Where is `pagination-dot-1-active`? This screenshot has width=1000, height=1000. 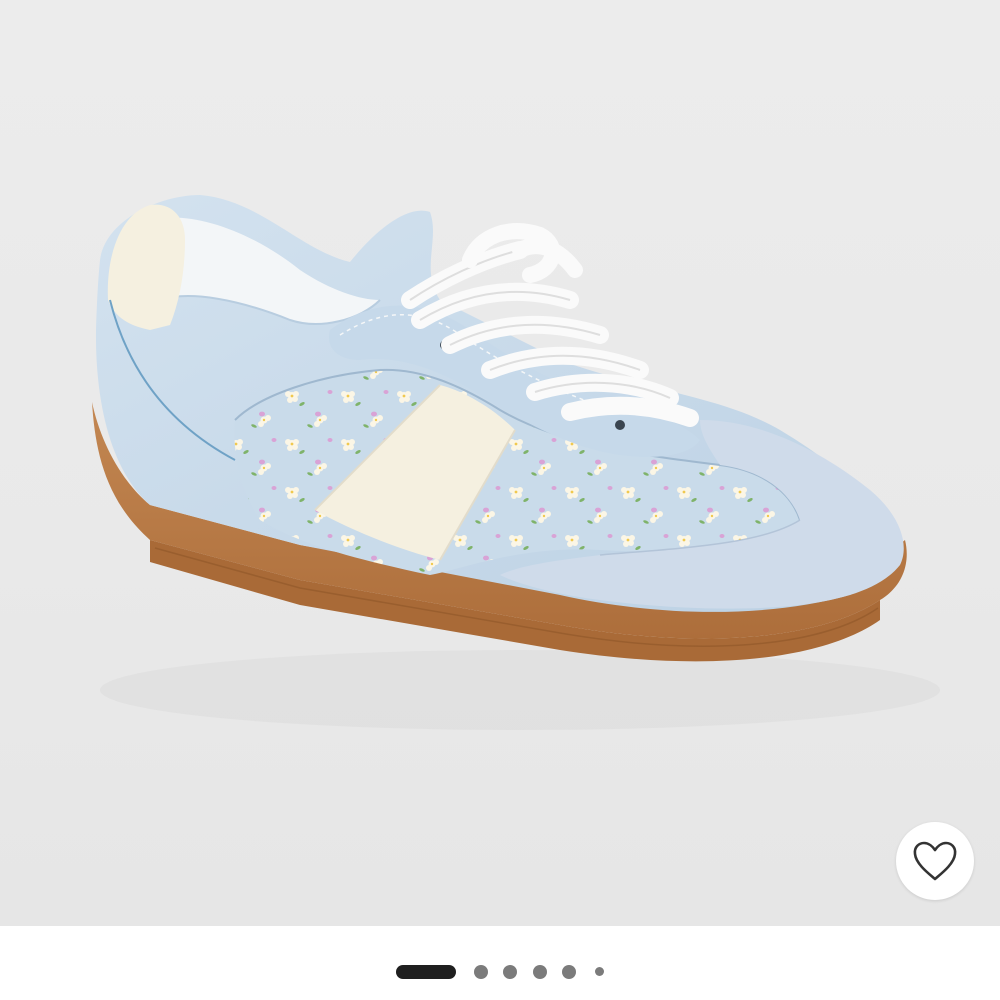
pagination-dot-1-active is located at coordinates (426, 972).